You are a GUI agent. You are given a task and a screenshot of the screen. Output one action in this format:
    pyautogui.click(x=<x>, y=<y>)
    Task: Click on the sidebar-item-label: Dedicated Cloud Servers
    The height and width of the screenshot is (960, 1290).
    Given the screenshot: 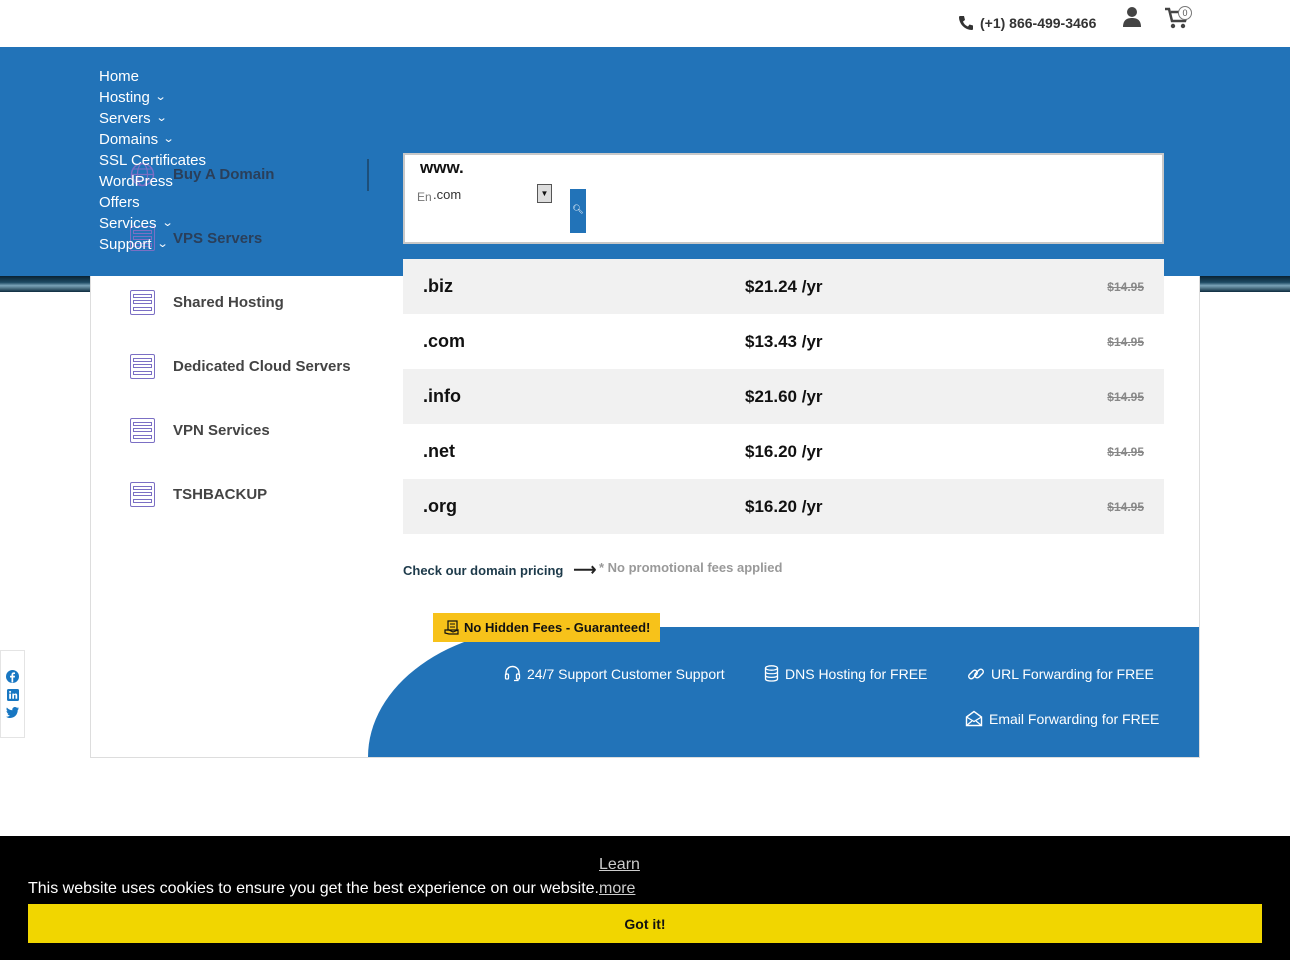 What is the action you would take?
    pyautogui.click(x=262, y=366)
    